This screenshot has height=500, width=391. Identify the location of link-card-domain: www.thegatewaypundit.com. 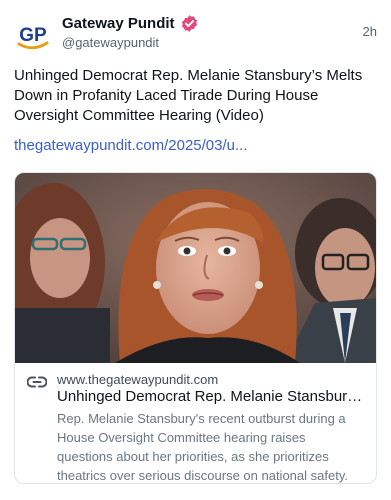
(137, 379).